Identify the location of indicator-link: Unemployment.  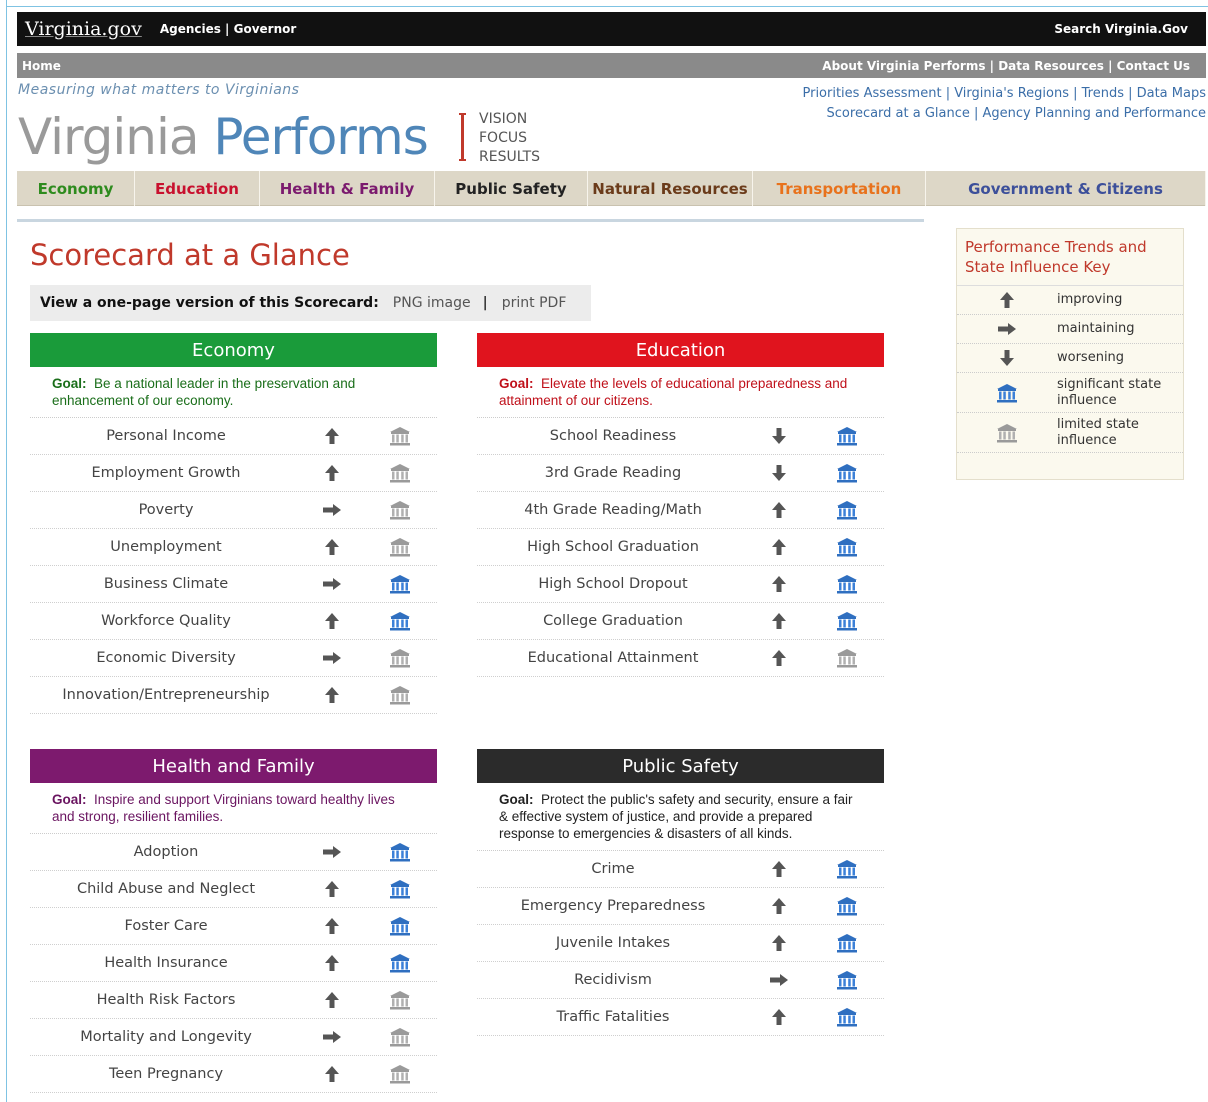
(166, 547).